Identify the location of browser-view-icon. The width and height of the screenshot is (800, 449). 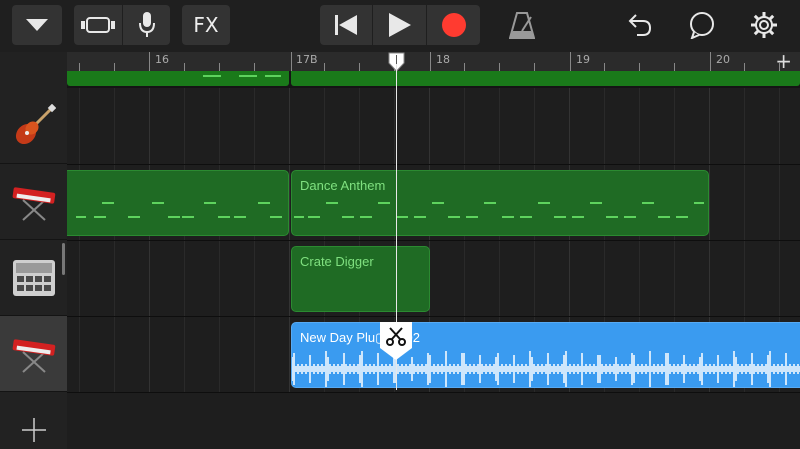
(98, 25).